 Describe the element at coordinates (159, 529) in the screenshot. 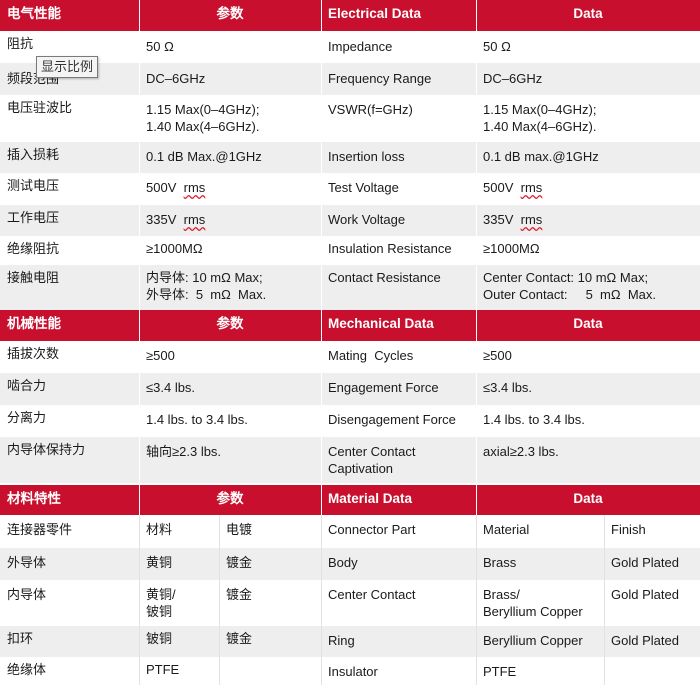

I see `row-material: 材料` at that location.